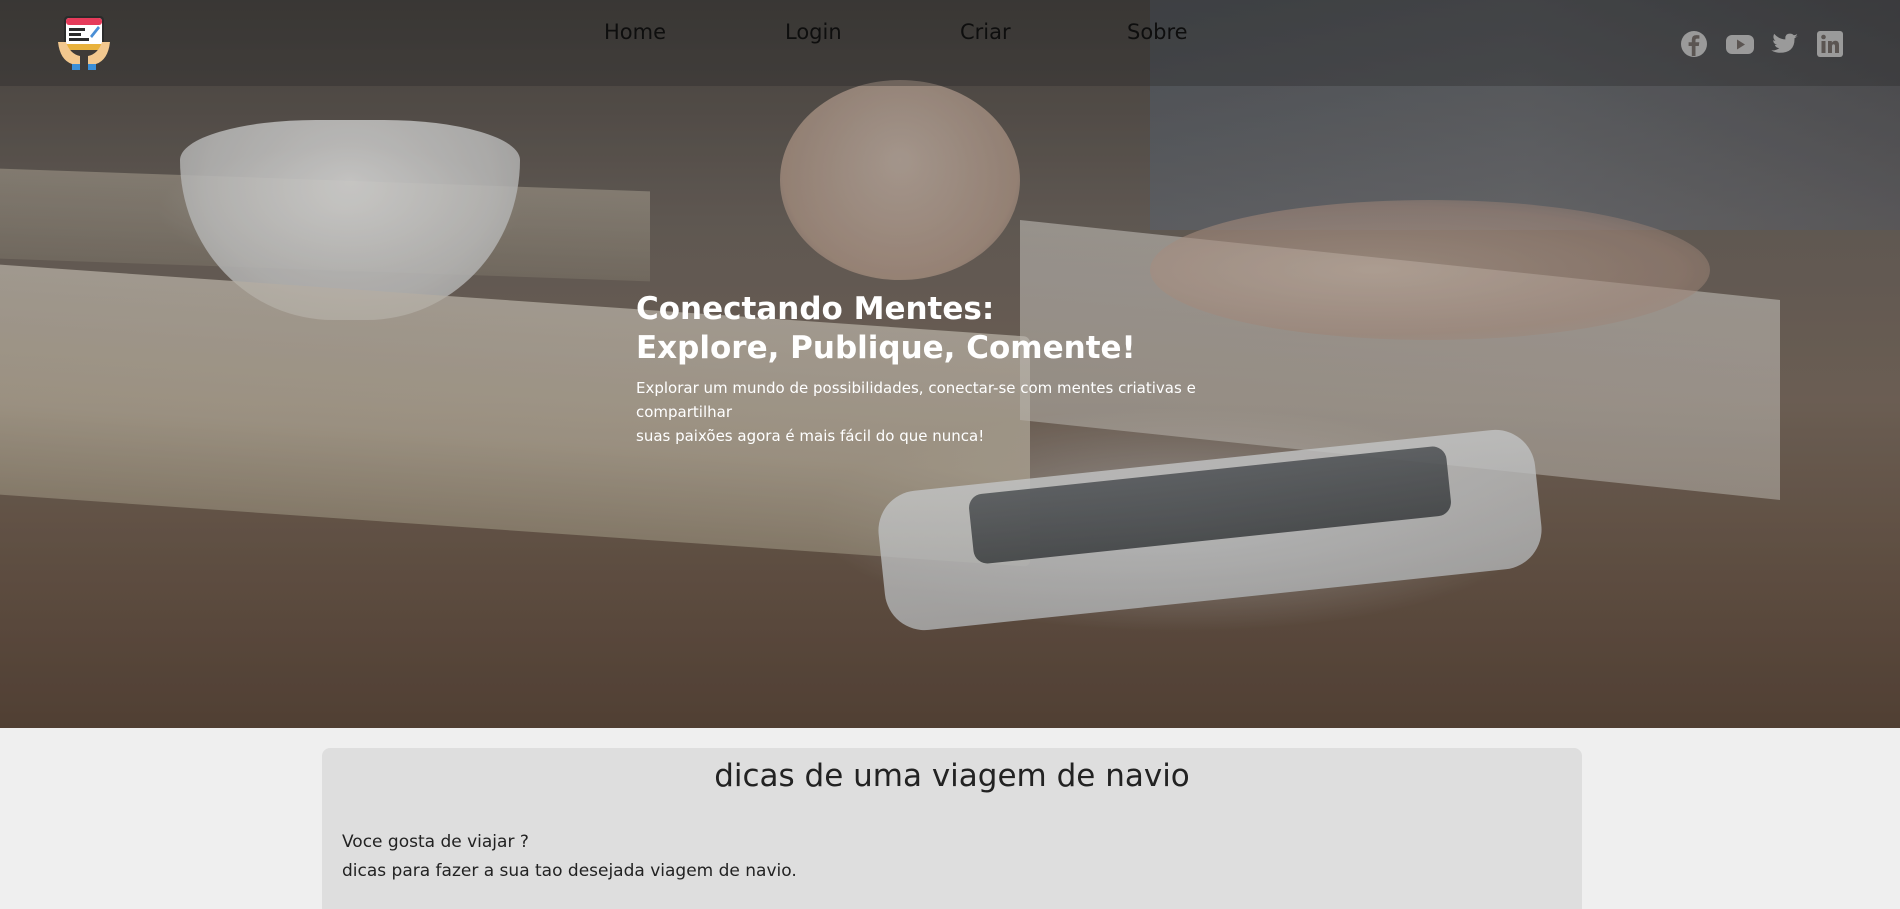  Describe the element at coordinates (886, 348) in the screenshot. I see `hero-title-line2: Explore, Publique, Comente!` at that location.